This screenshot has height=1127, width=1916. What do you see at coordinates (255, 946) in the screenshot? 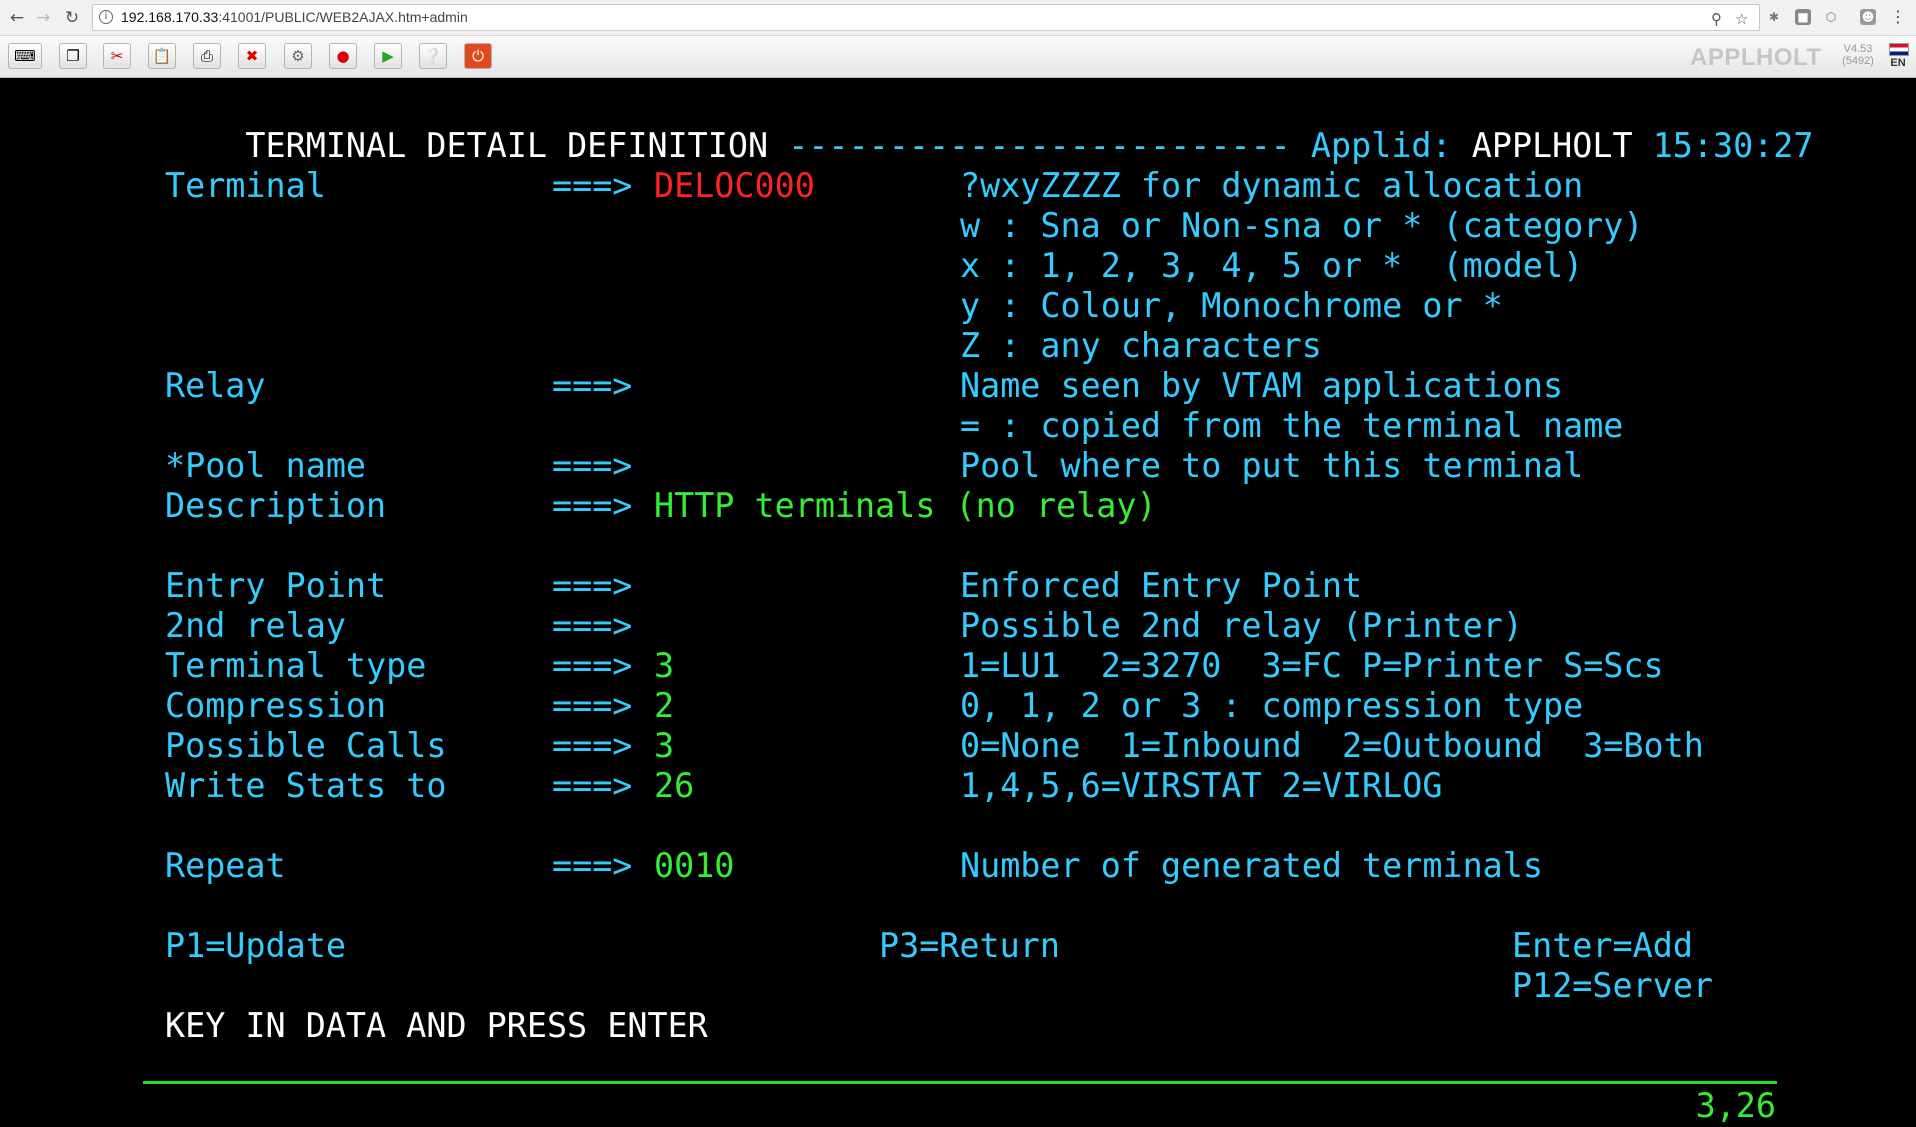
I see `pf1-update-key: P1=Update` at bounding box center [255, 946].